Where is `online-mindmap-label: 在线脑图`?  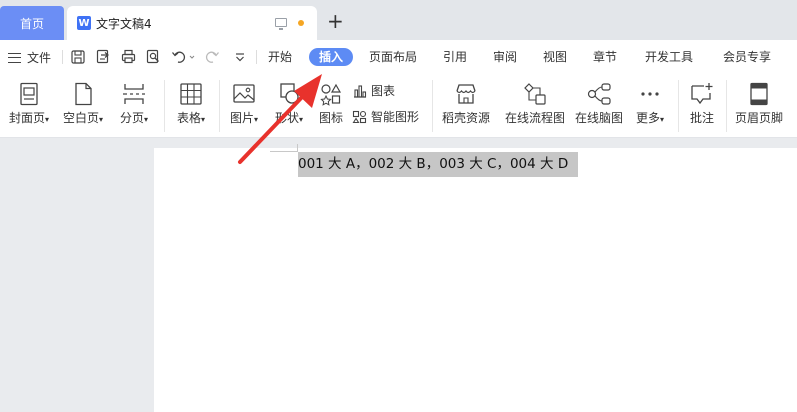 online-mindmap-label: 在线脑图 is located at coordinates (598, 118).